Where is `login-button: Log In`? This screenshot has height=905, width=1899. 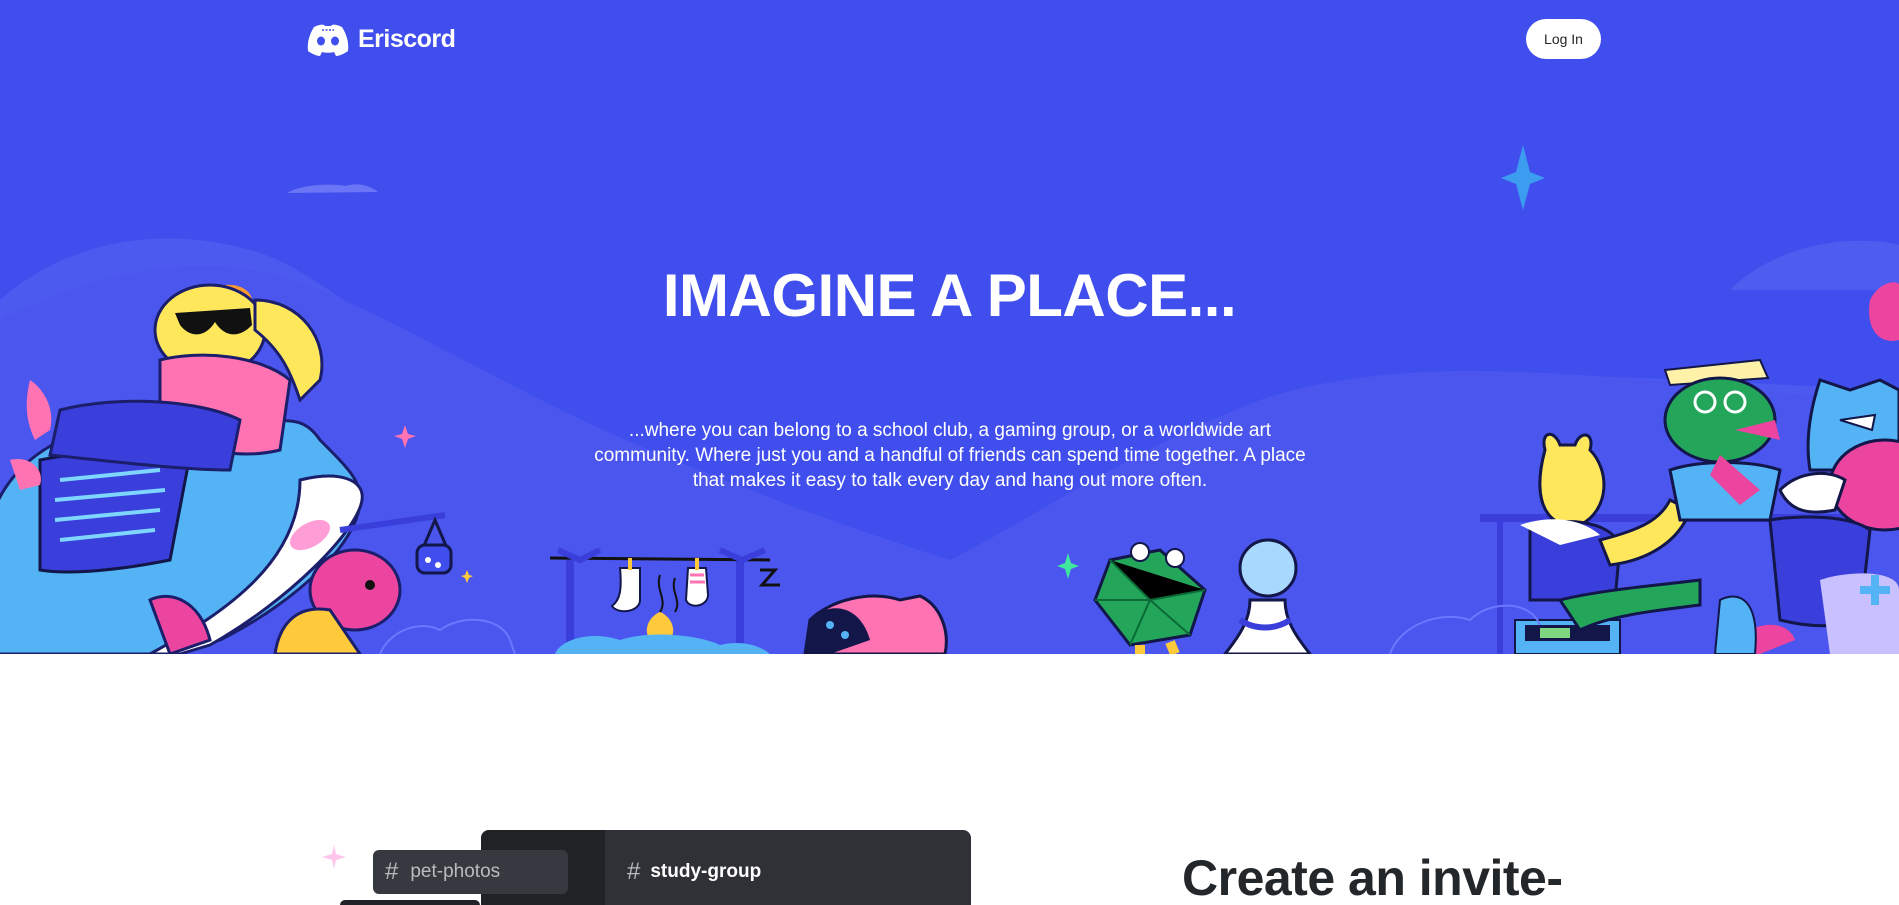
login-button: Log In is located at coordinates (1563, 39).